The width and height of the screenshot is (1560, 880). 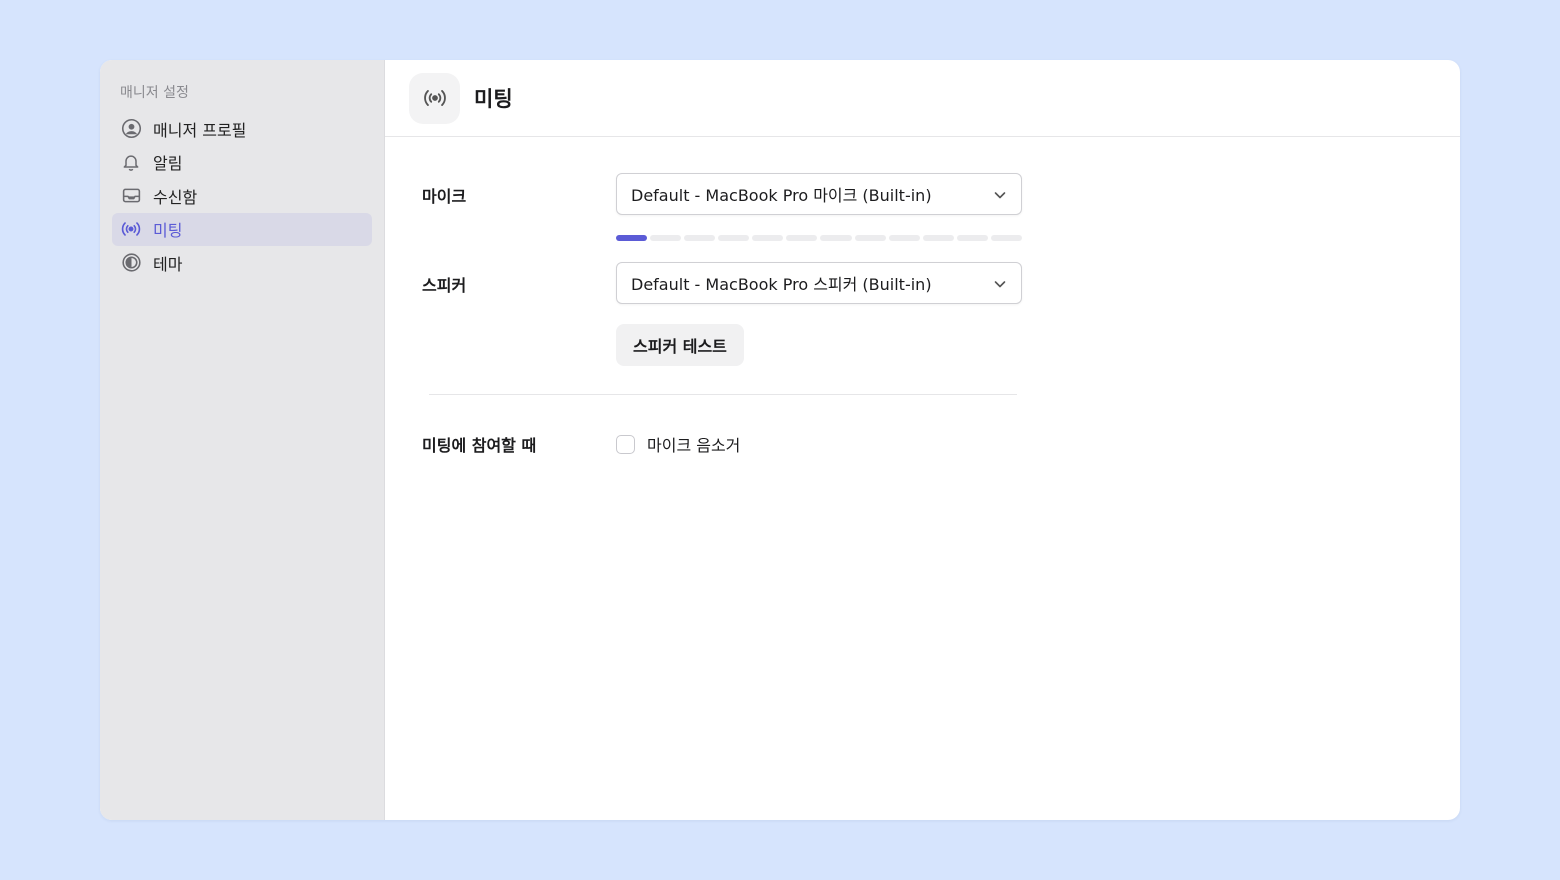 What do you see at coordinates (131, 162) in the screenshot?
I see `bell-icon` at bounding box center [131, 162].